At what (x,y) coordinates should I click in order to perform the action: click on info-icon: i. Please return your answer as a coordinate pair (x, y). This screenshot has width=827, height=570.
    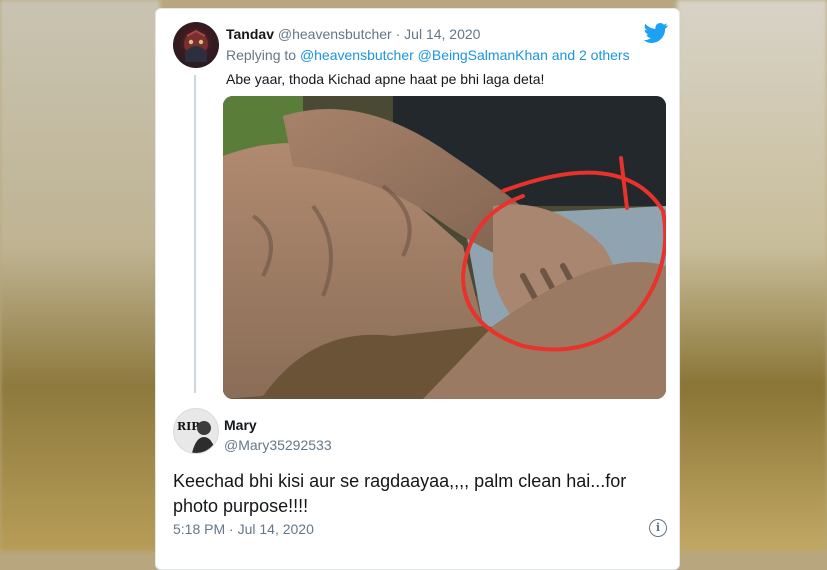
    Looking at the image, I should click on (658, 528).